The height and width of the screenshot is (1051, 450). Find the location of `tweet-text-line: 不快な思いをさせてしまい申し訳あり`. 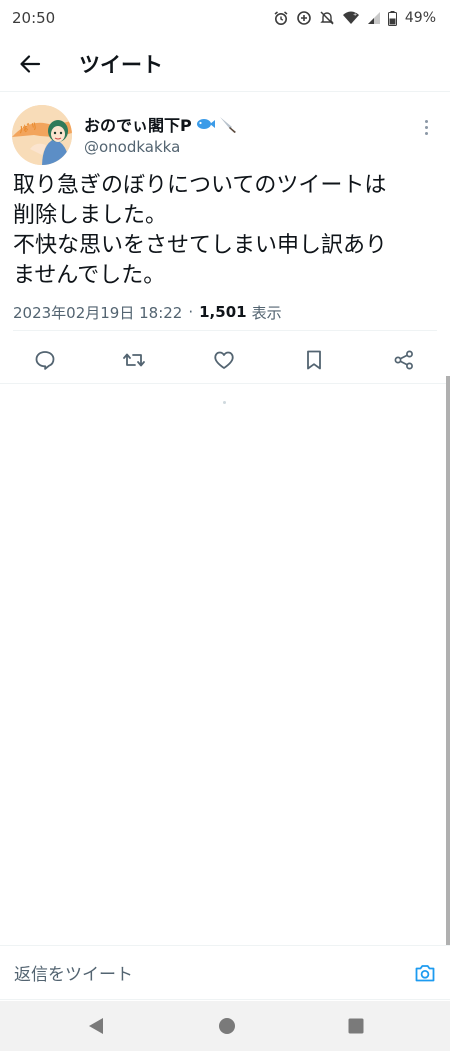

tweet-text-line: 不快な思いをさせてしまい申し訳あり is located at coordinates (200, 245).